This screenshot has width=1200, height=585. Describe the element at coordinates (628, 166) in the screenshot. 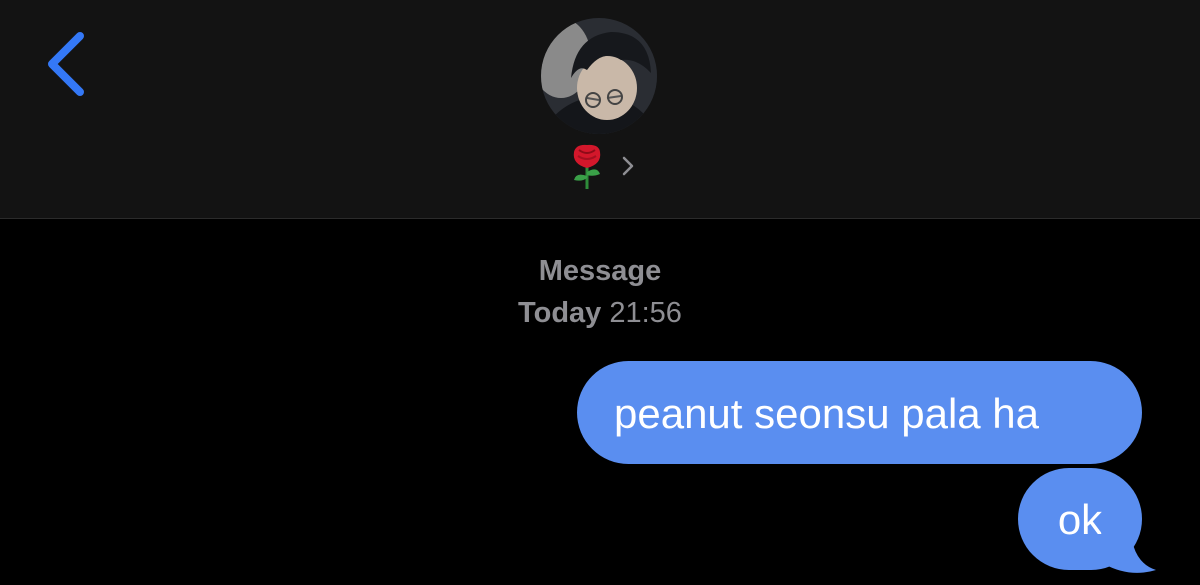

I see `chevron-right-icon` at that location.